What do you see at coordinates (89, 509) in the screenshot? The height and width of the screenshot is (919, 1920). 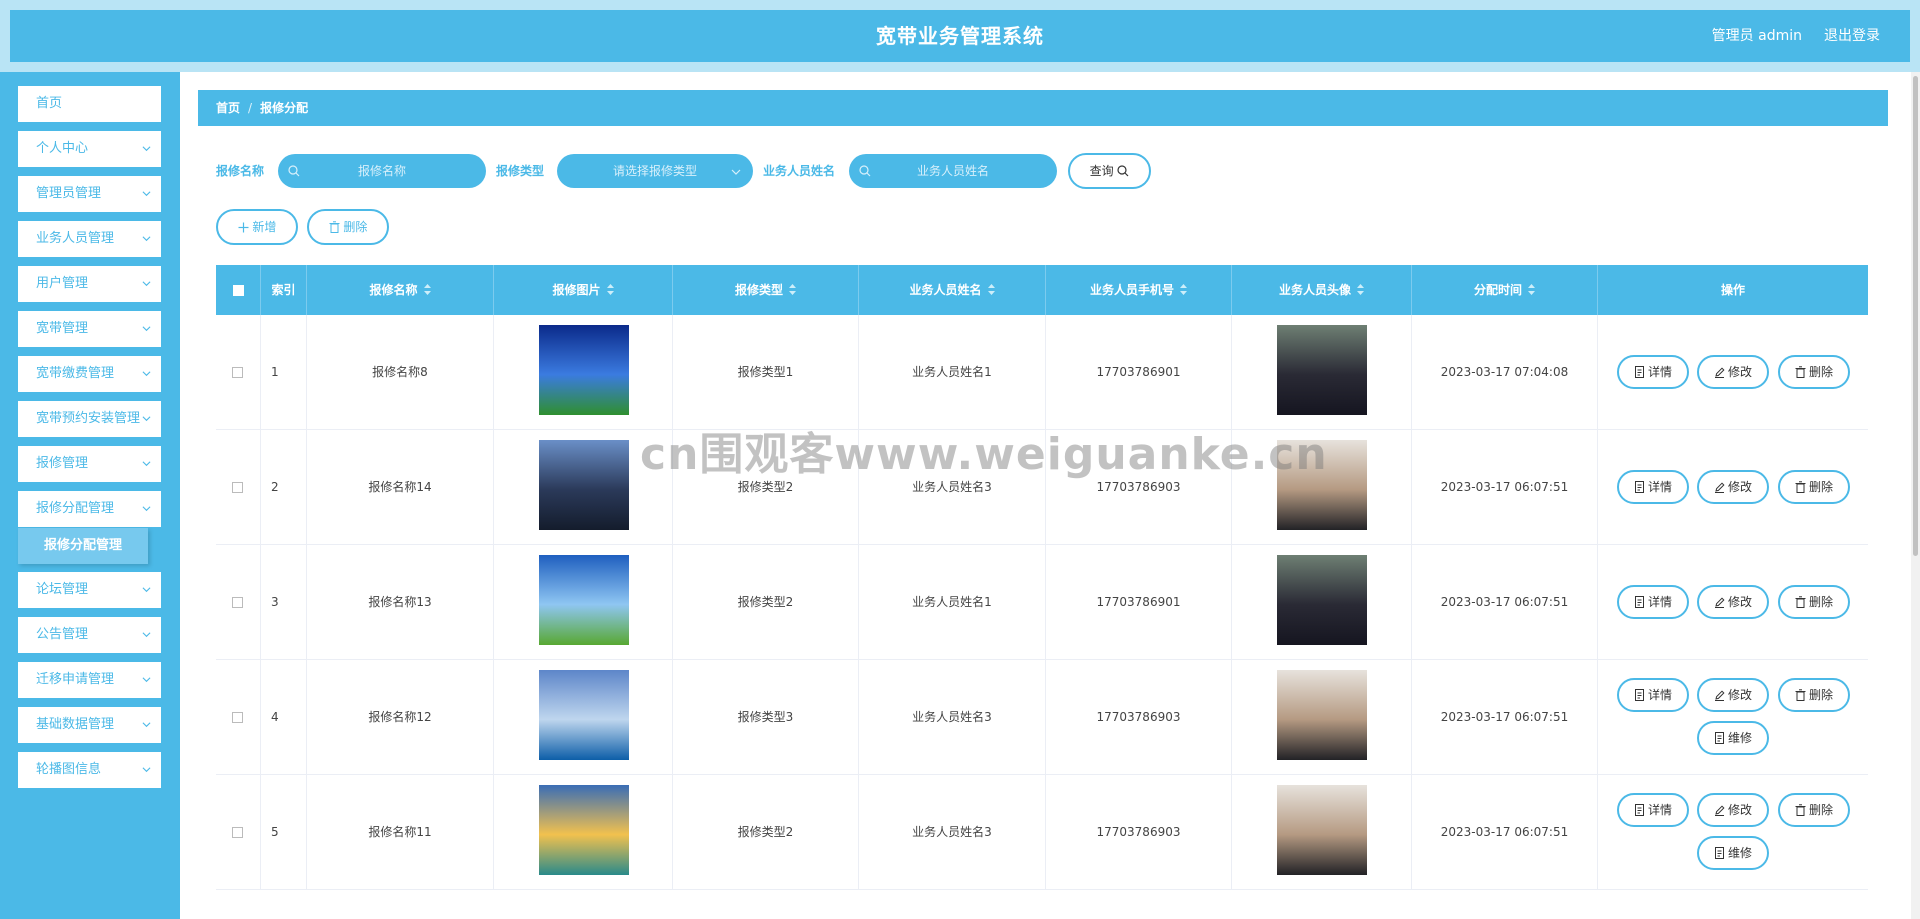 I see `sidebar-item-repair-assign: 报修分配管理` at bounding box center [89, 509].